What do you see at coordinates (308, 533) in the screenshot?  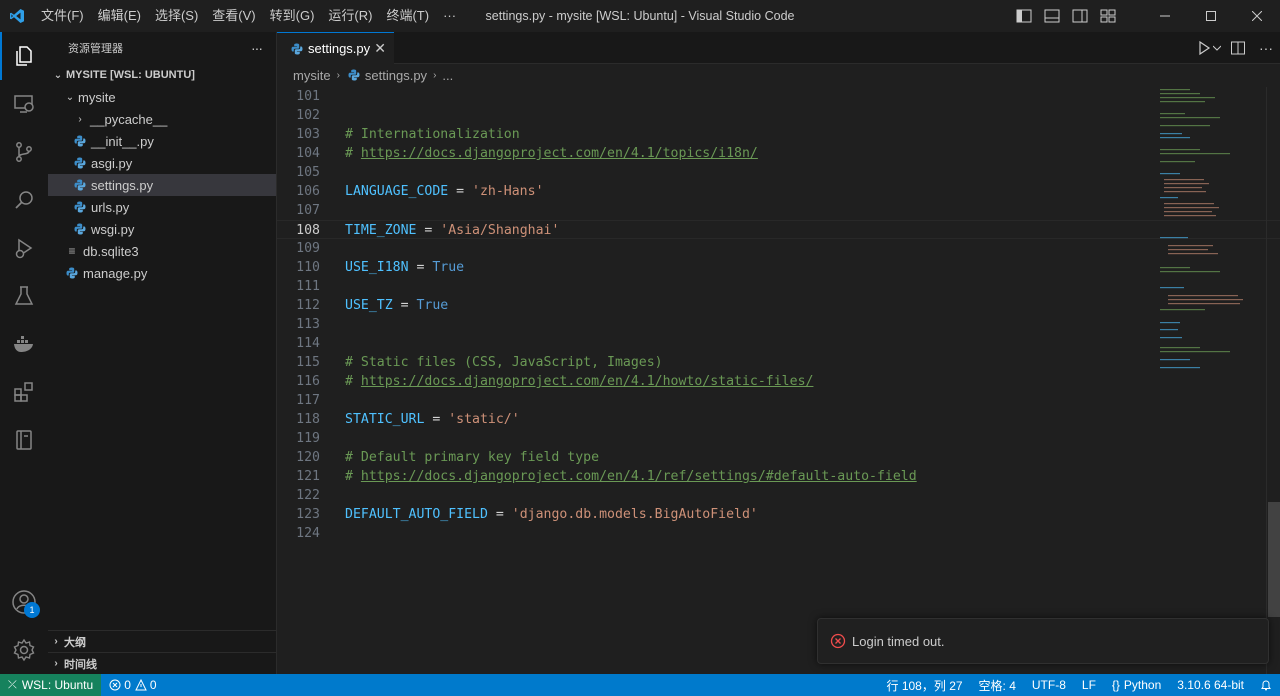 I see `line-number: 124` at bounding box center [308, 533].